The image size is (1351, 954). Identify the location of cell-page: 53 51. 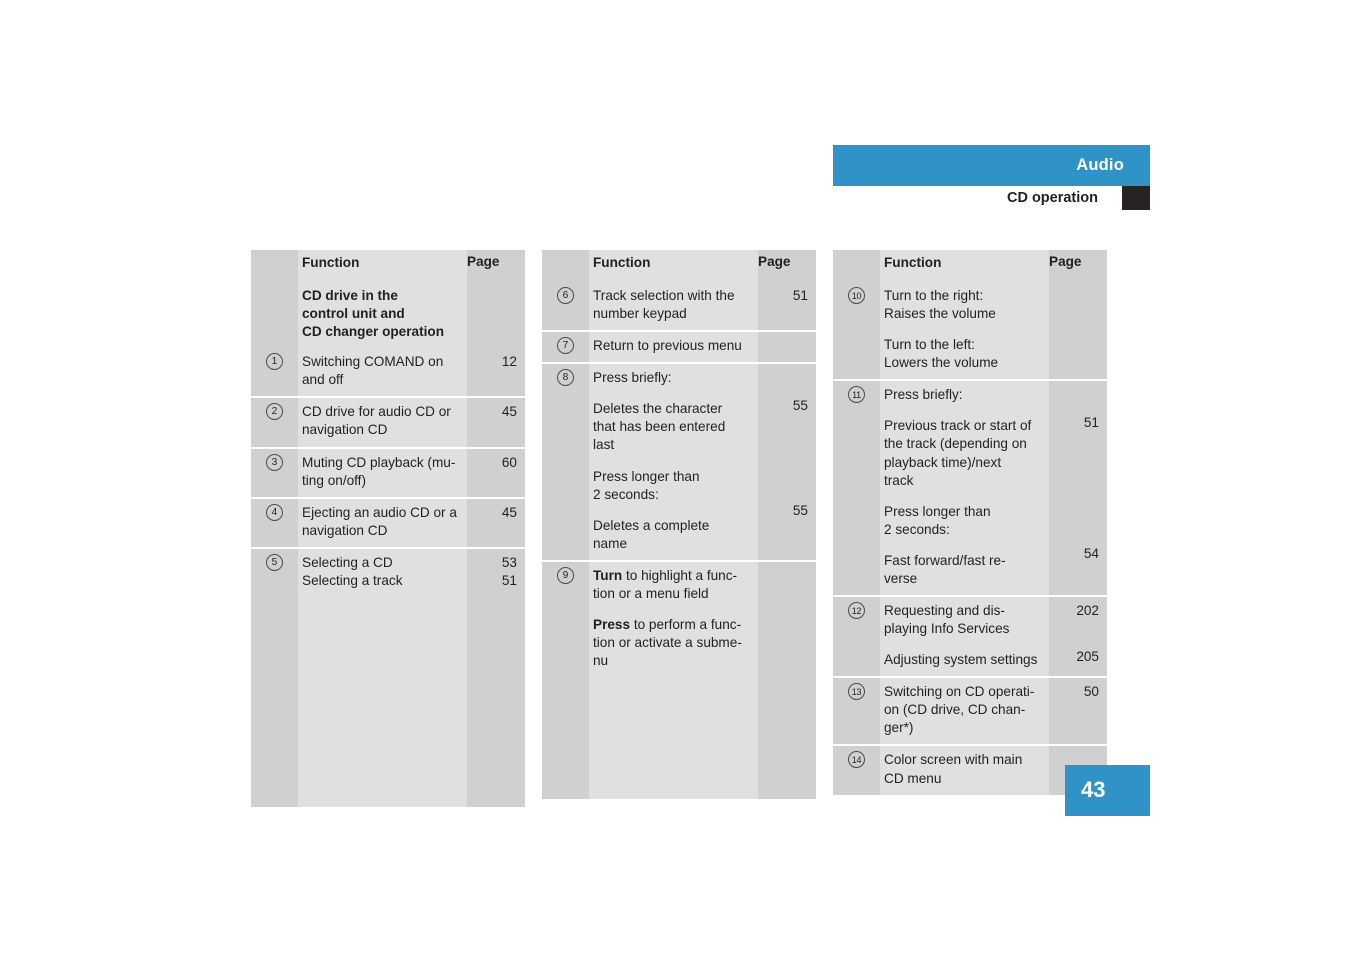
(496, 572).